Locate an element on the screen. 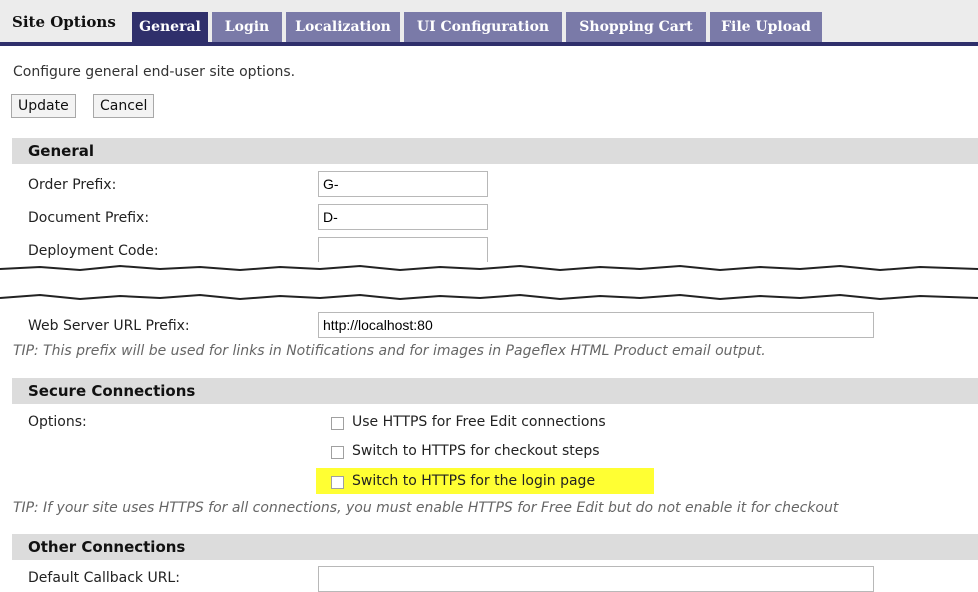 This screenshot has height=592, width=978. checkbox-label: Use HTTPS for Free Edit connections is located at coordinates (479, 422).